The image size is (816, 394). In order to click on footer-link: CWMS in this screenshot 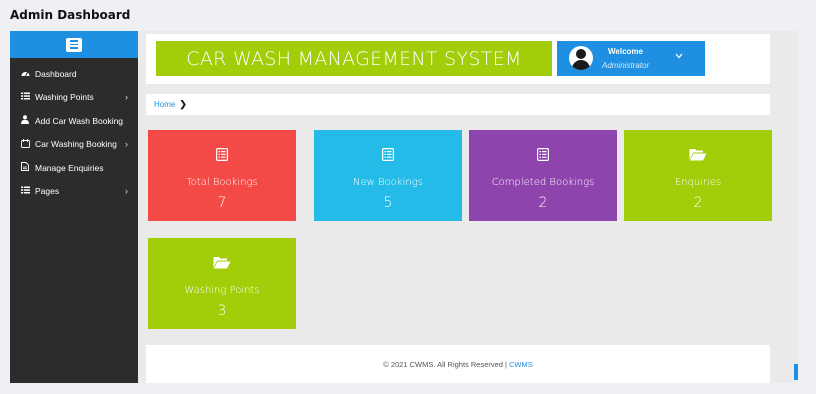, I will do `click(521, 364)`.